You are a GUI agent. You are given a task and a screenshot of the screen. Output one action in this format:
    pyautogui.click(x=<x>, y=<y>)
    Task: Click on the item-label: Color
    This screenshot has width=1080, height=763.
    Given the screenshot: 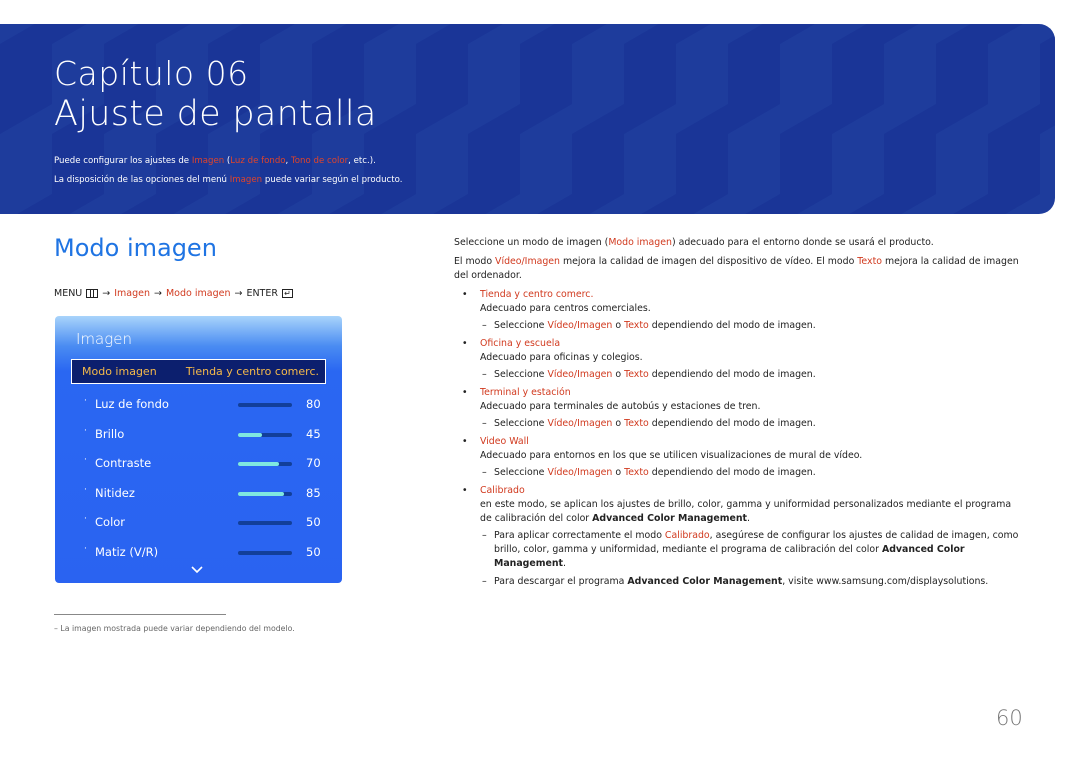 What is the action you would take?
    pyautogui.click(x=110, y=522)
    